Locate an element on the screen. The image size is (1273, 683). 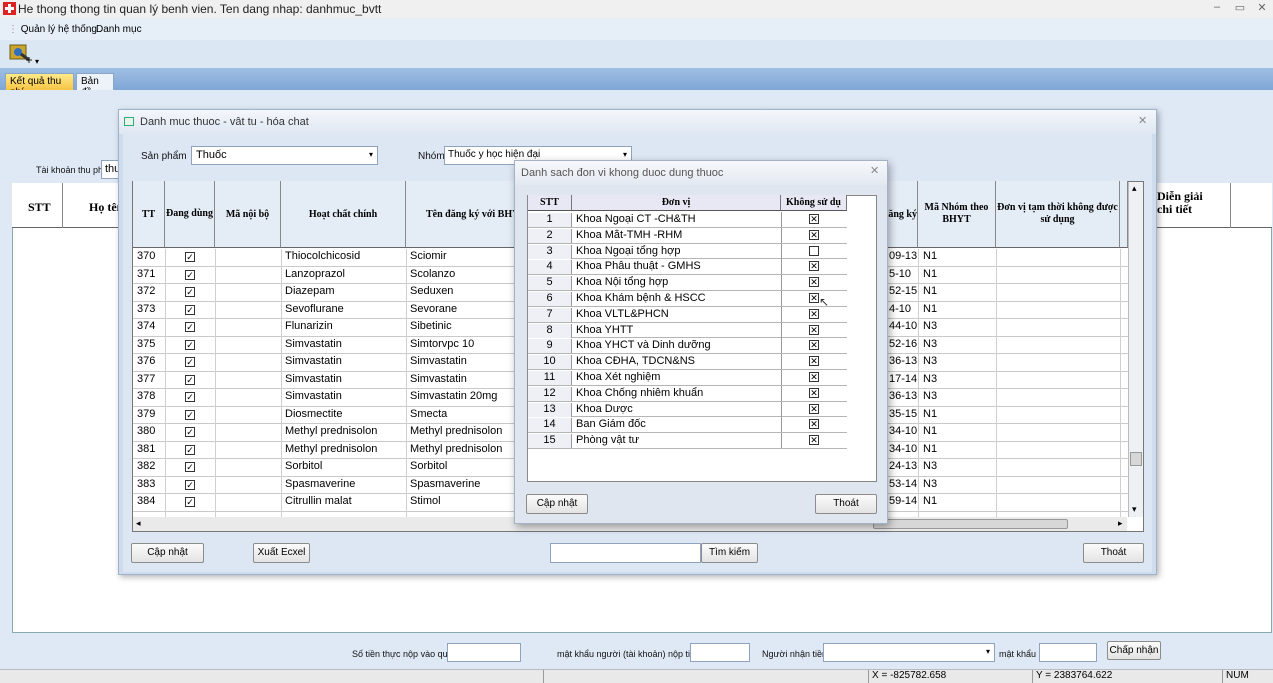
tab-ket-qua-thu-phi: Kết quả thu phí is located at coordinates (39, 85).